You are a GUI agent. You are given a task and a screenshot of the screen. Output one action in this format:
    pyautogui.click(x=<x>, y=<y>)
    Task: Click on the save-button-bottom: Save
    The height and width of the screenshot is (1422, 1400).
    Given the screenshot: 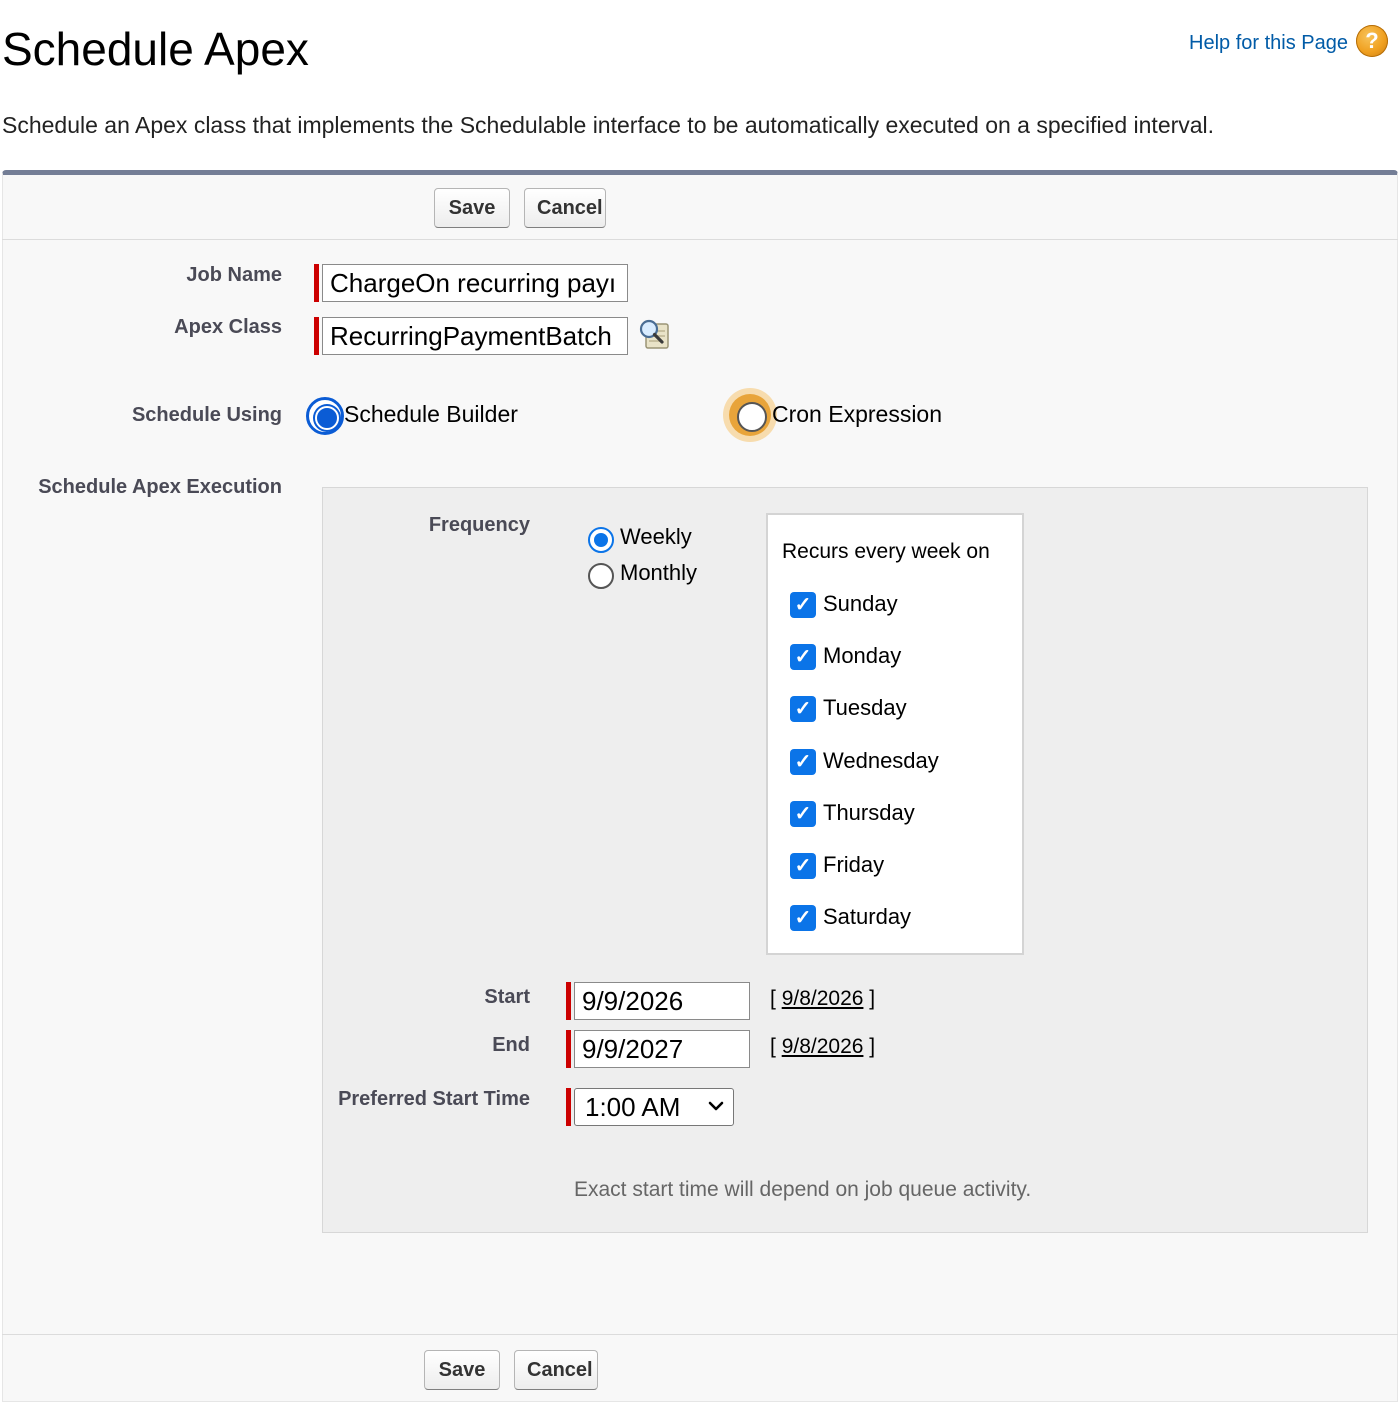 What is the action you would take?
    pyautogui.click(x=462, y=1370)
    